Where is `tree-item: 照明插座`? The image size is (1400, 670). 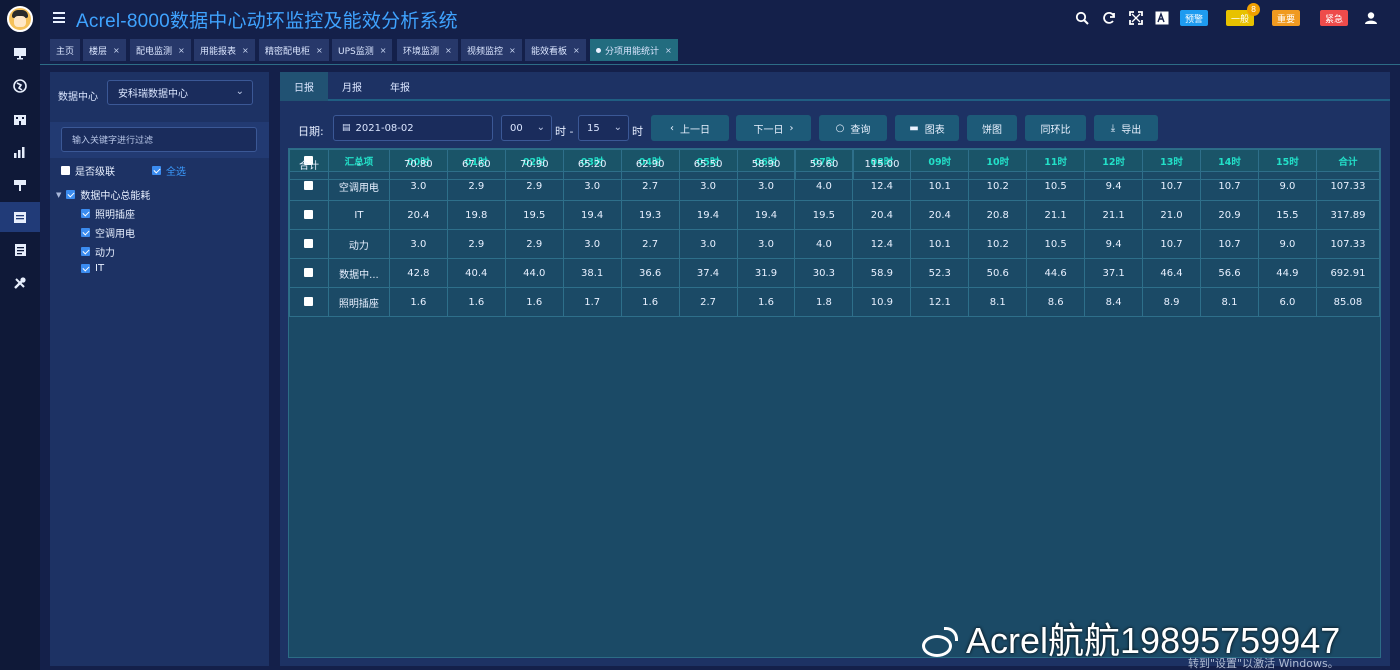 tree-item: 照明插座 is located at coordinates (108, 213).